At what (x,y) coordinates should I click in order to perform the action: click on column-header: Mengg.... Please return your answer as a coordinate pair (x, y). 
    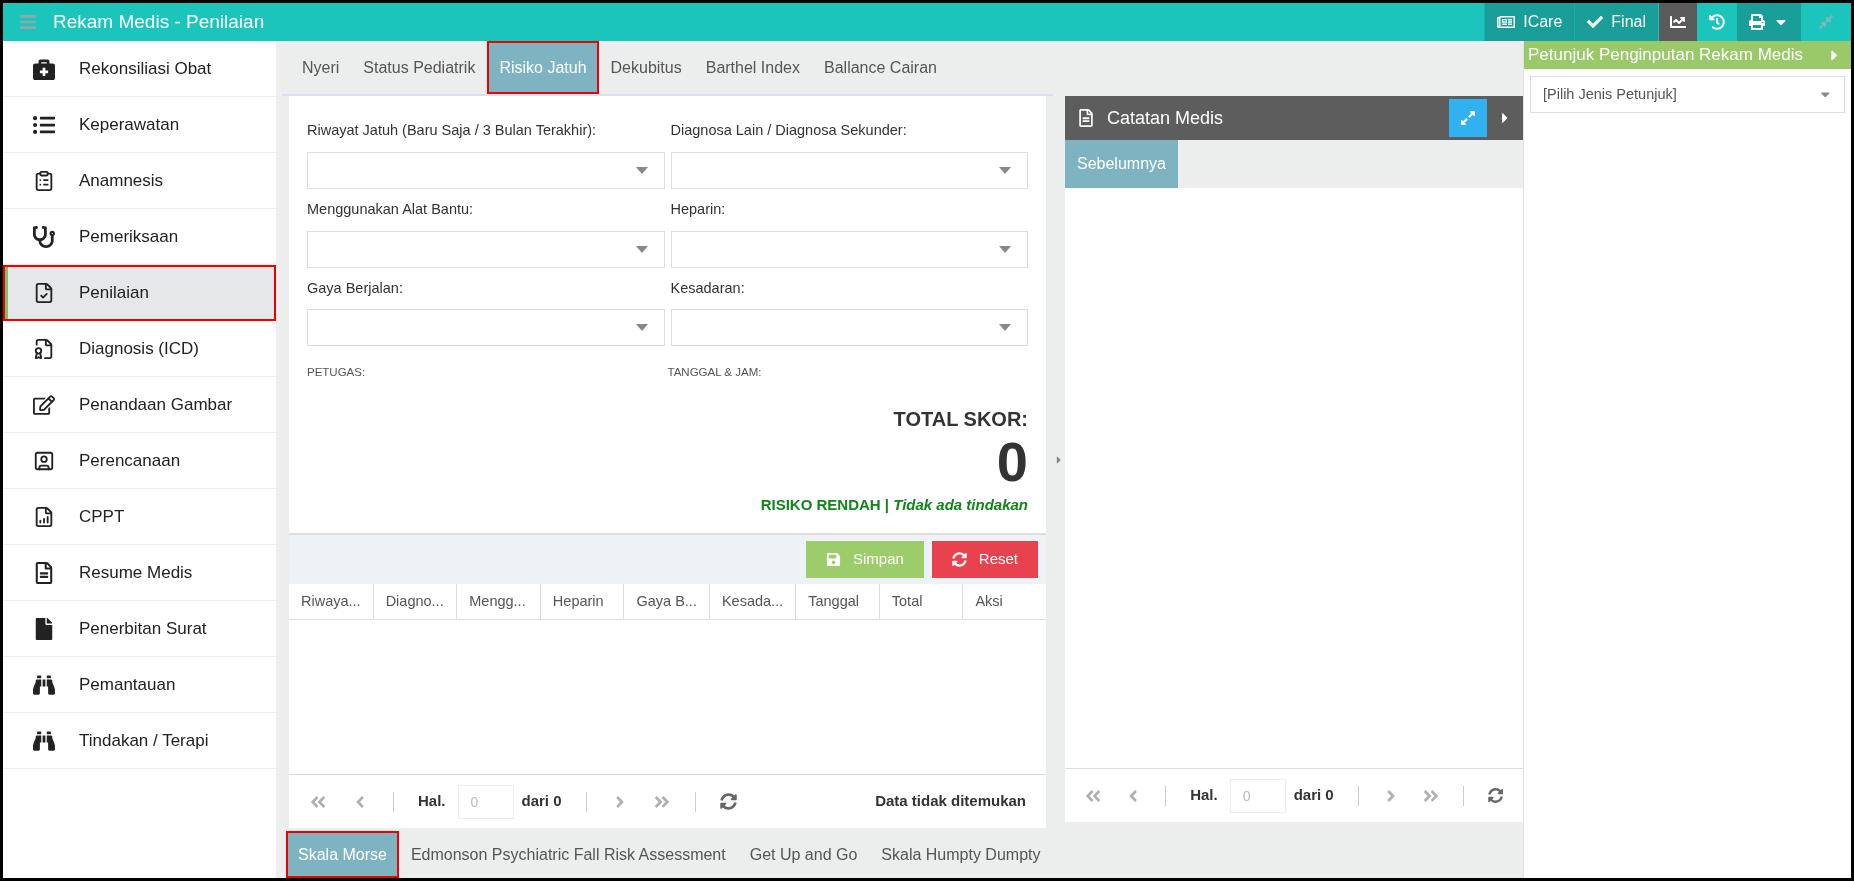
    Looking at the image, I should click on (499, 601).